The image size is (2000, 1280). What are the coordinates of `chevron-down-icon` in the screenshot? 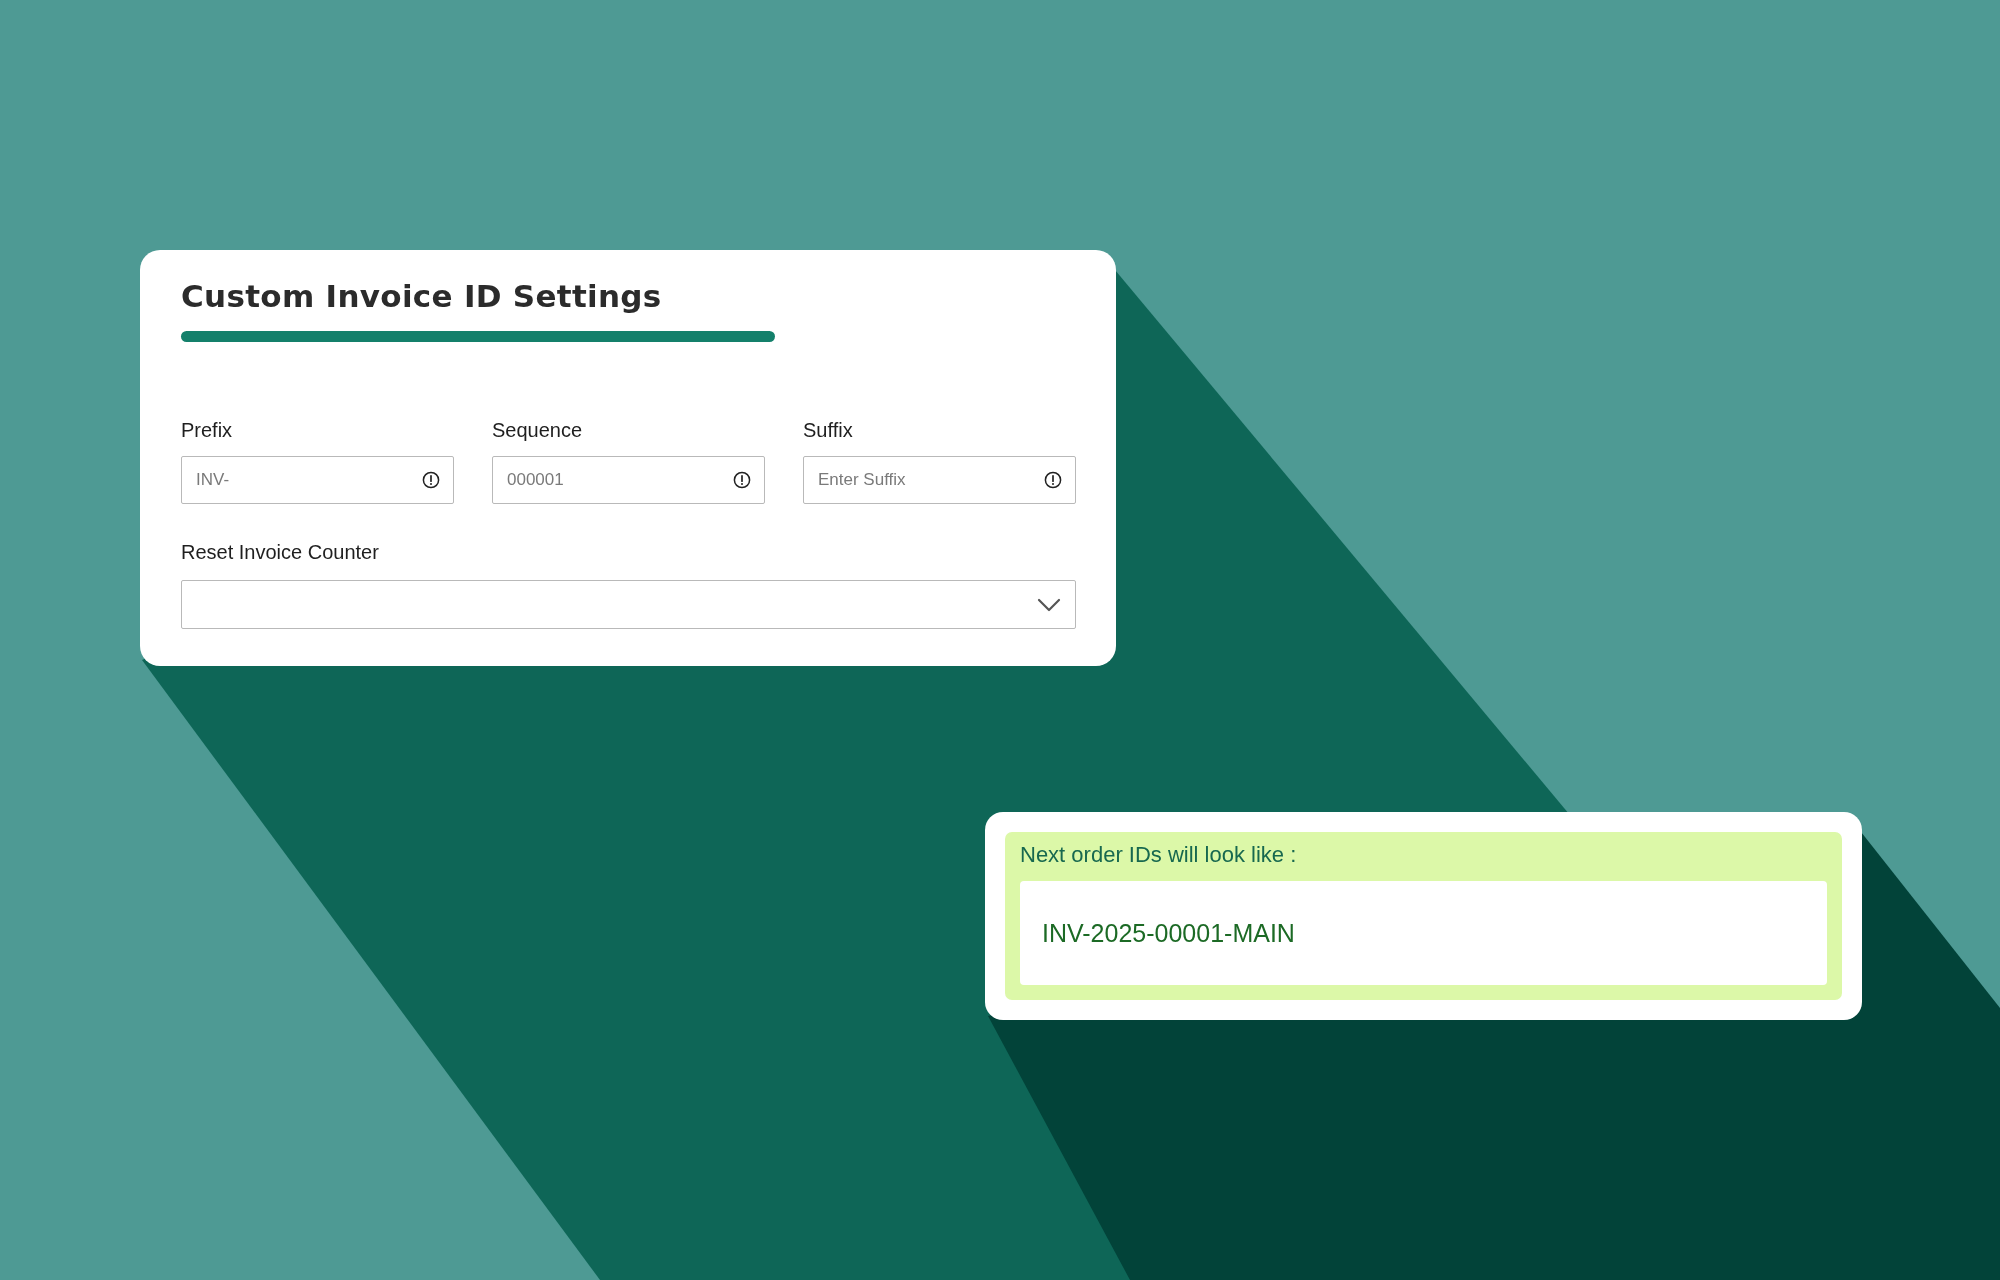 It's located at (1049, 604).